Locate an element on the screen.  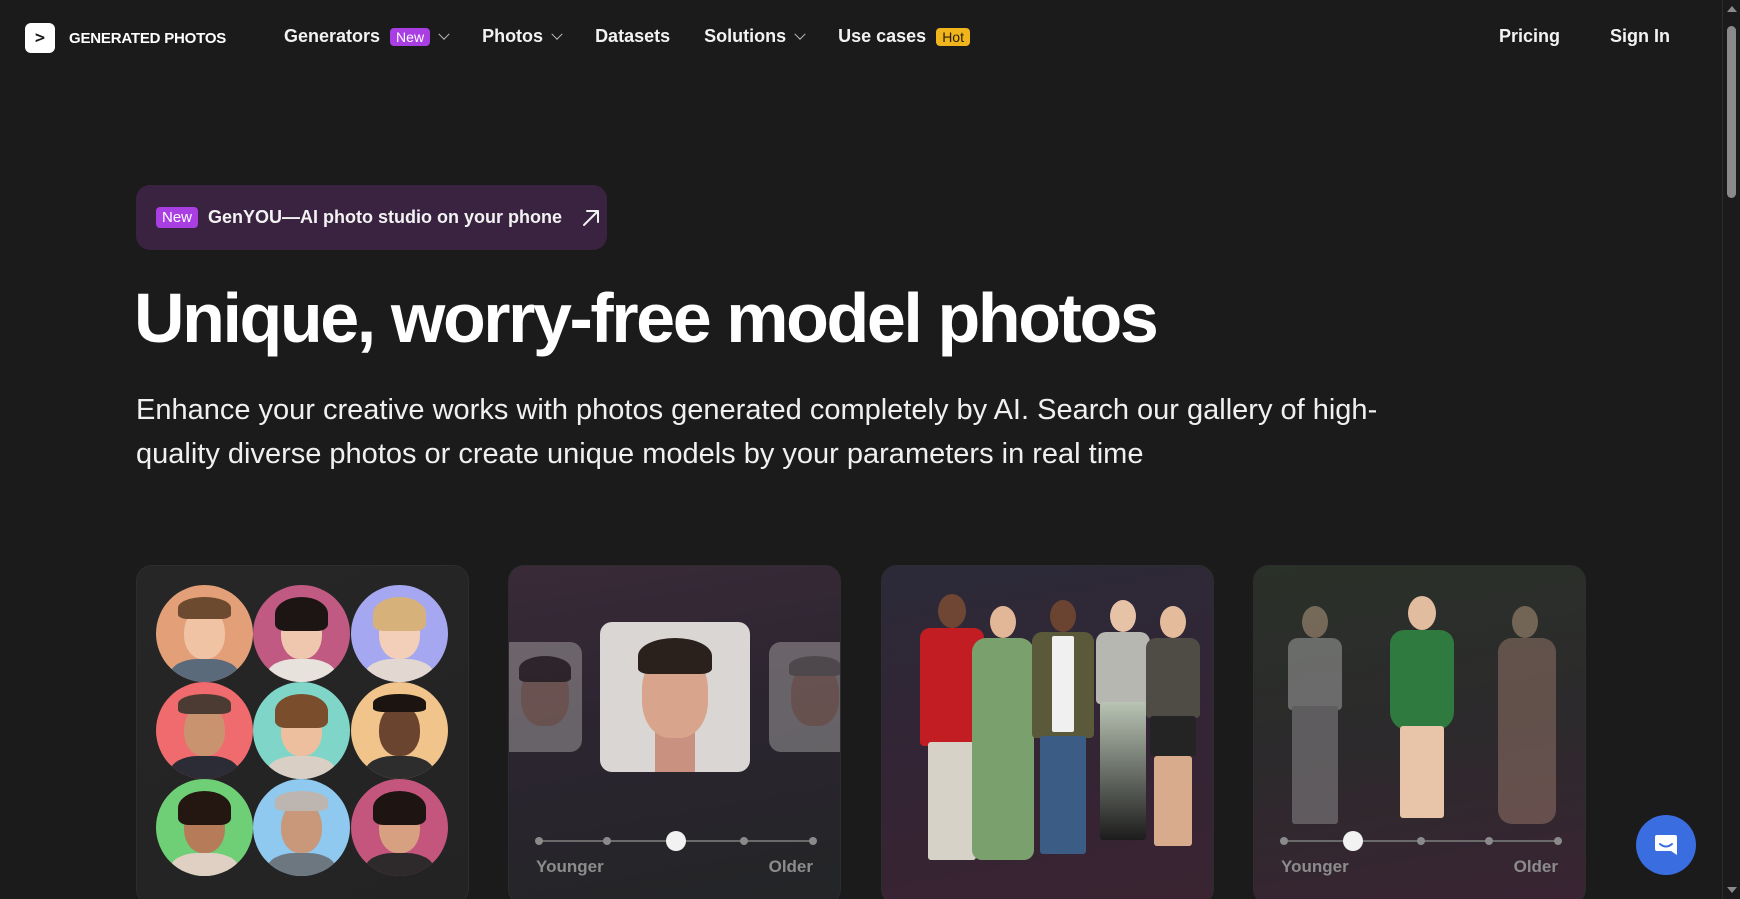
menu-item-use-cases: Use cases Hot is located at coordinates (904, 36).